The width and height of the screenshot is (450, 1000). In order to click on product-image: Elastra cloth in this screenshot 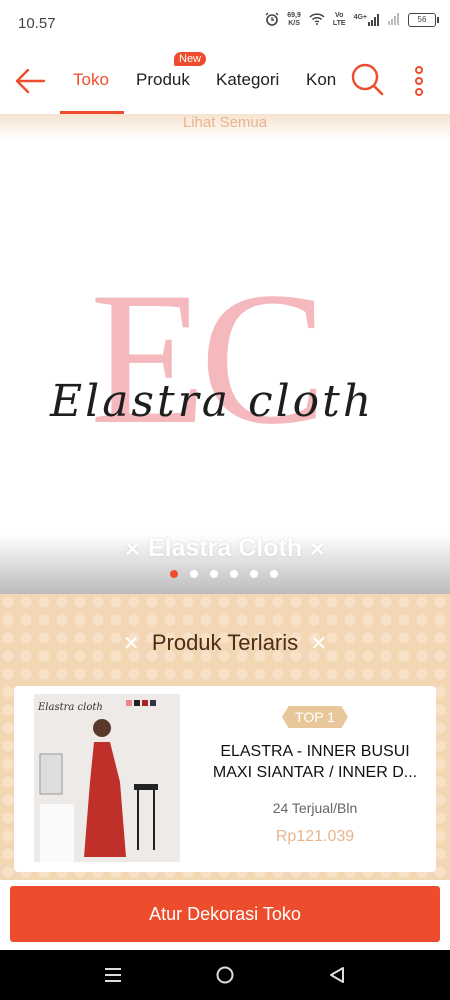, I will do `click(107, 778)`.